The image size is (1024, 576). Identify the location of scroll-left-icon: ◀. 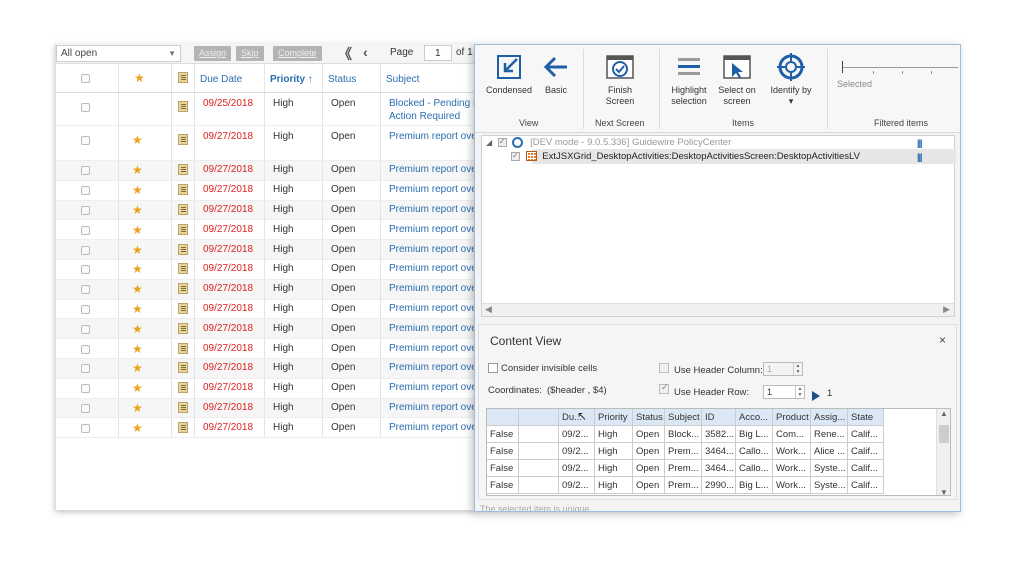
(488, 309).